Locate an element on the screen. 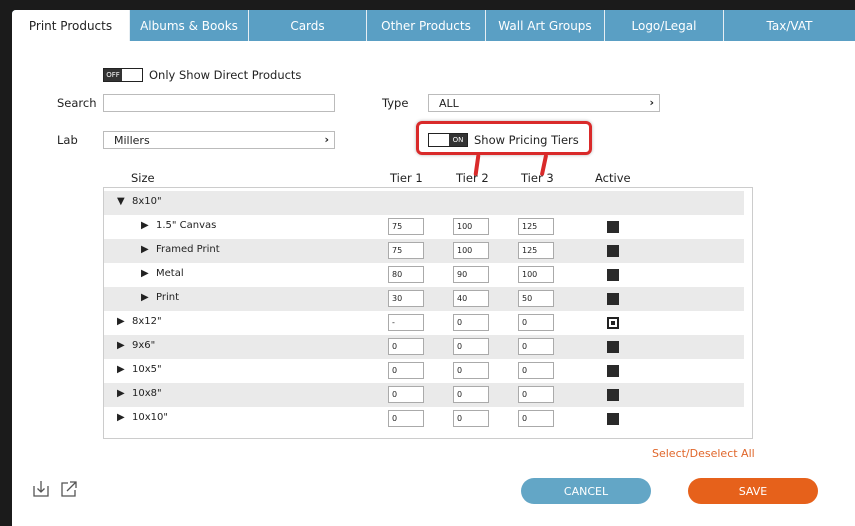 Image resolution: width=855 pixels, height=526 pixels. type-value: ALL is located at coordinates (449, 103).